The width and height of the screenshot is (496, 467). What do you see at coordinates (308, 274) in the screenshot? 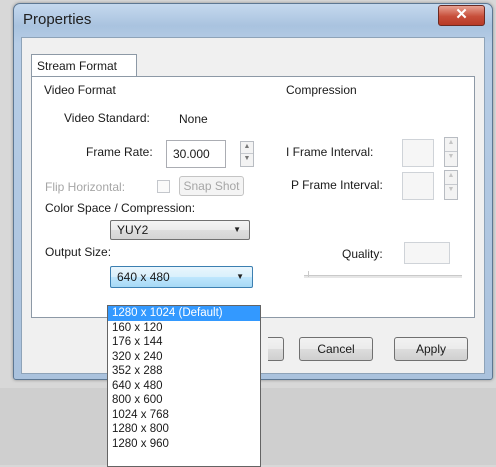
I see `quality-slider-thumb` at bounding box center [308, 274].